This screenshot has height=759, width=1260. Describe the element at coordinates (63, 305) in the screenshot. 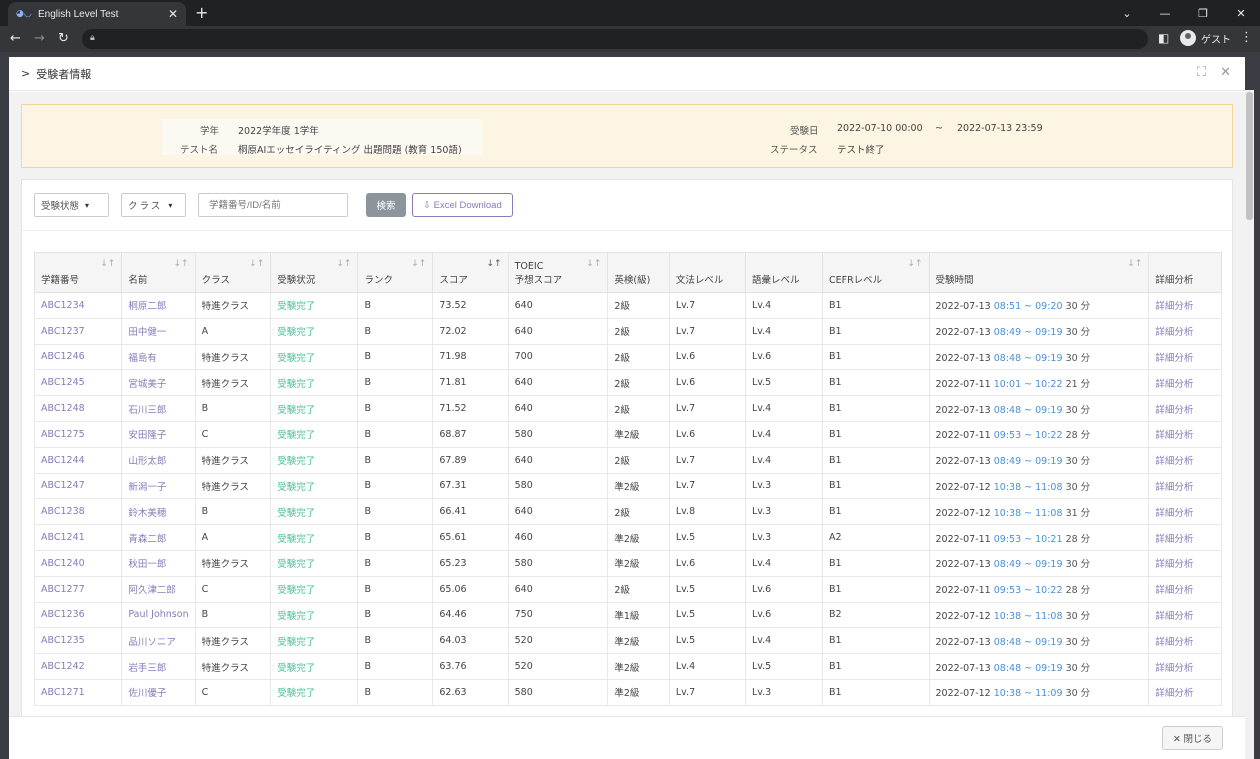

I see `student-id-link: ABC1234` at that location.